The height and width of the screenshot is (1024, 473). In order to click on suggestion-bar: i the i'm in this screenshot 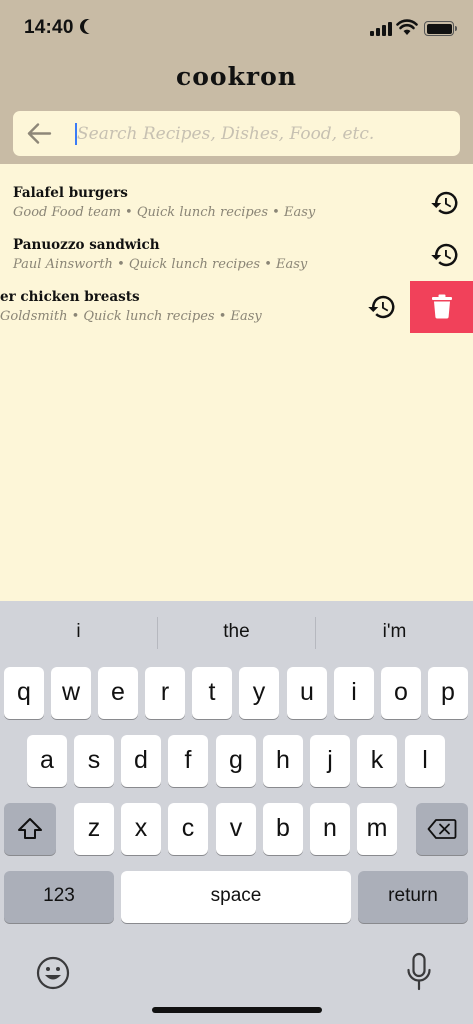, I will do `click(236, 632)`.